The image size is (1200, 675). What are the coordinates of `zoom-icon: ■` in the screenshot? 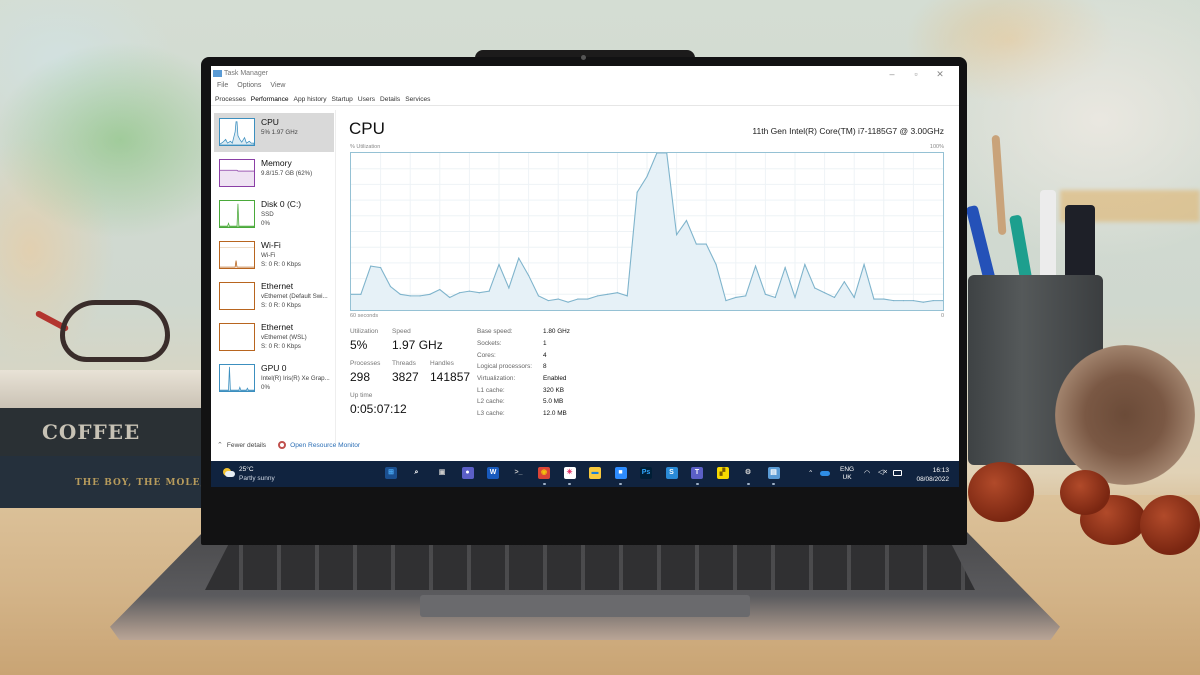 It's located at (620, 473).